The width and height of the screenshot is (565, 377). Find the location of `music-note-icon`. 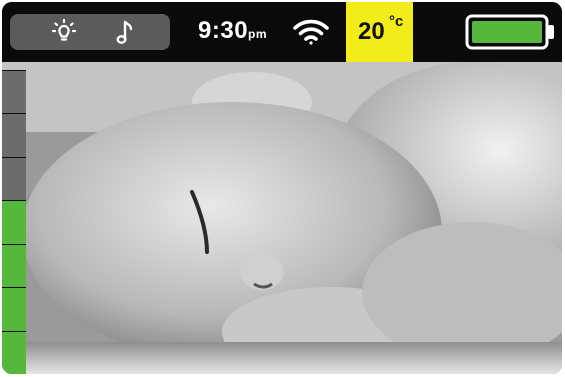

music-note-icon is located at coordinates (126, 32).